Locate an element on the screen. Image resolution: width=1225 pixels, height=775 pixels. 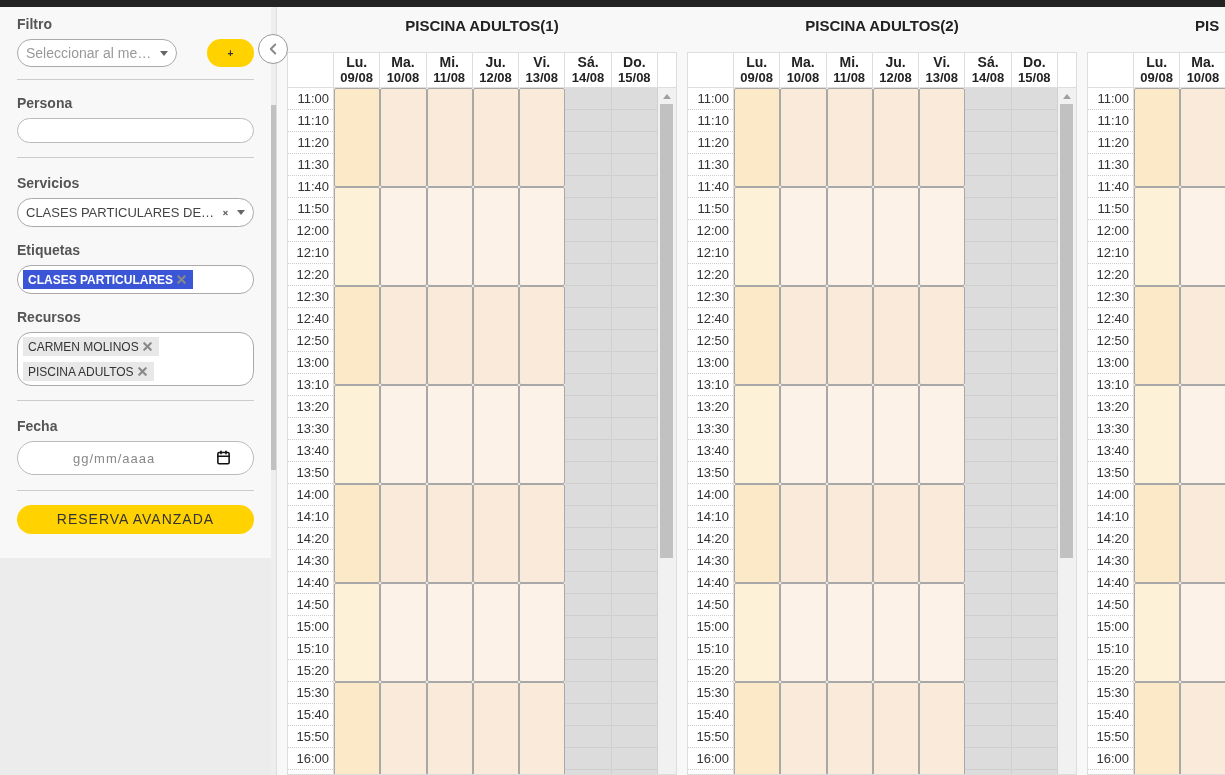
resources-field: CARMEN MOLINOS PISCINA ADULTOS is located at coordinates (135, 359).